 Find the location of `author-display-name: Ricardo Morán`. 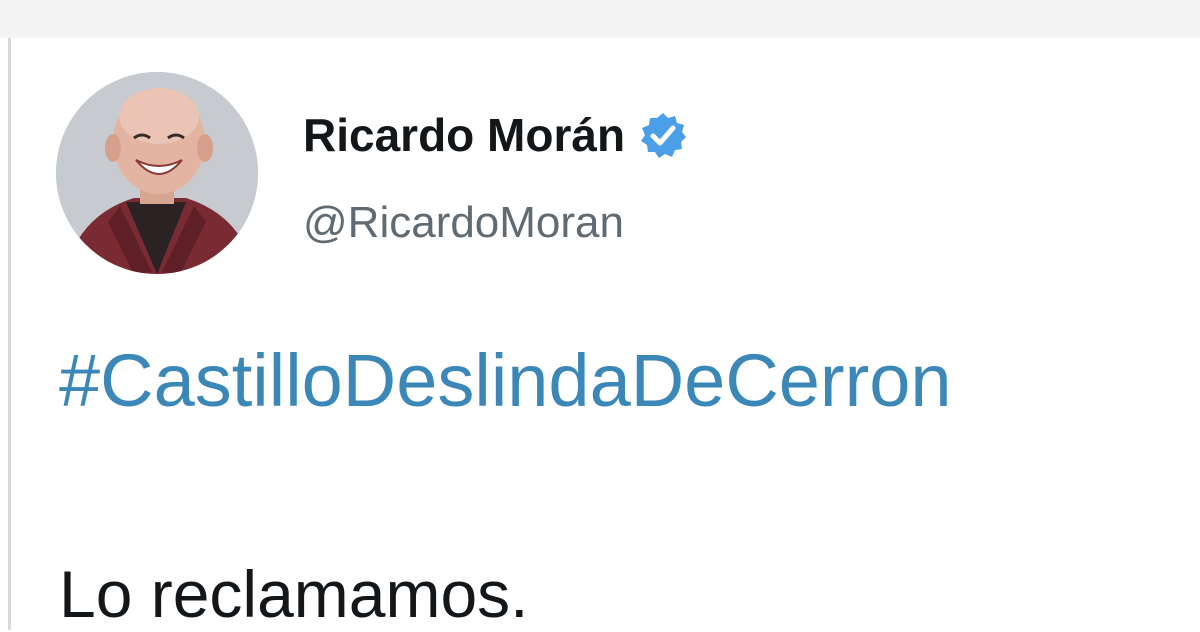

author-display-name: Ricardo Morán is located at coordinates (464, 135).